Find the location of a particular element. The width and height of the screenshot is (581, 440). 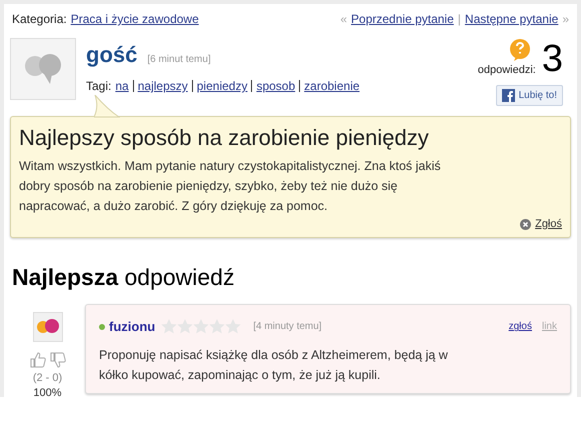

answers-count: 3 is located at coordinates (552, 58).